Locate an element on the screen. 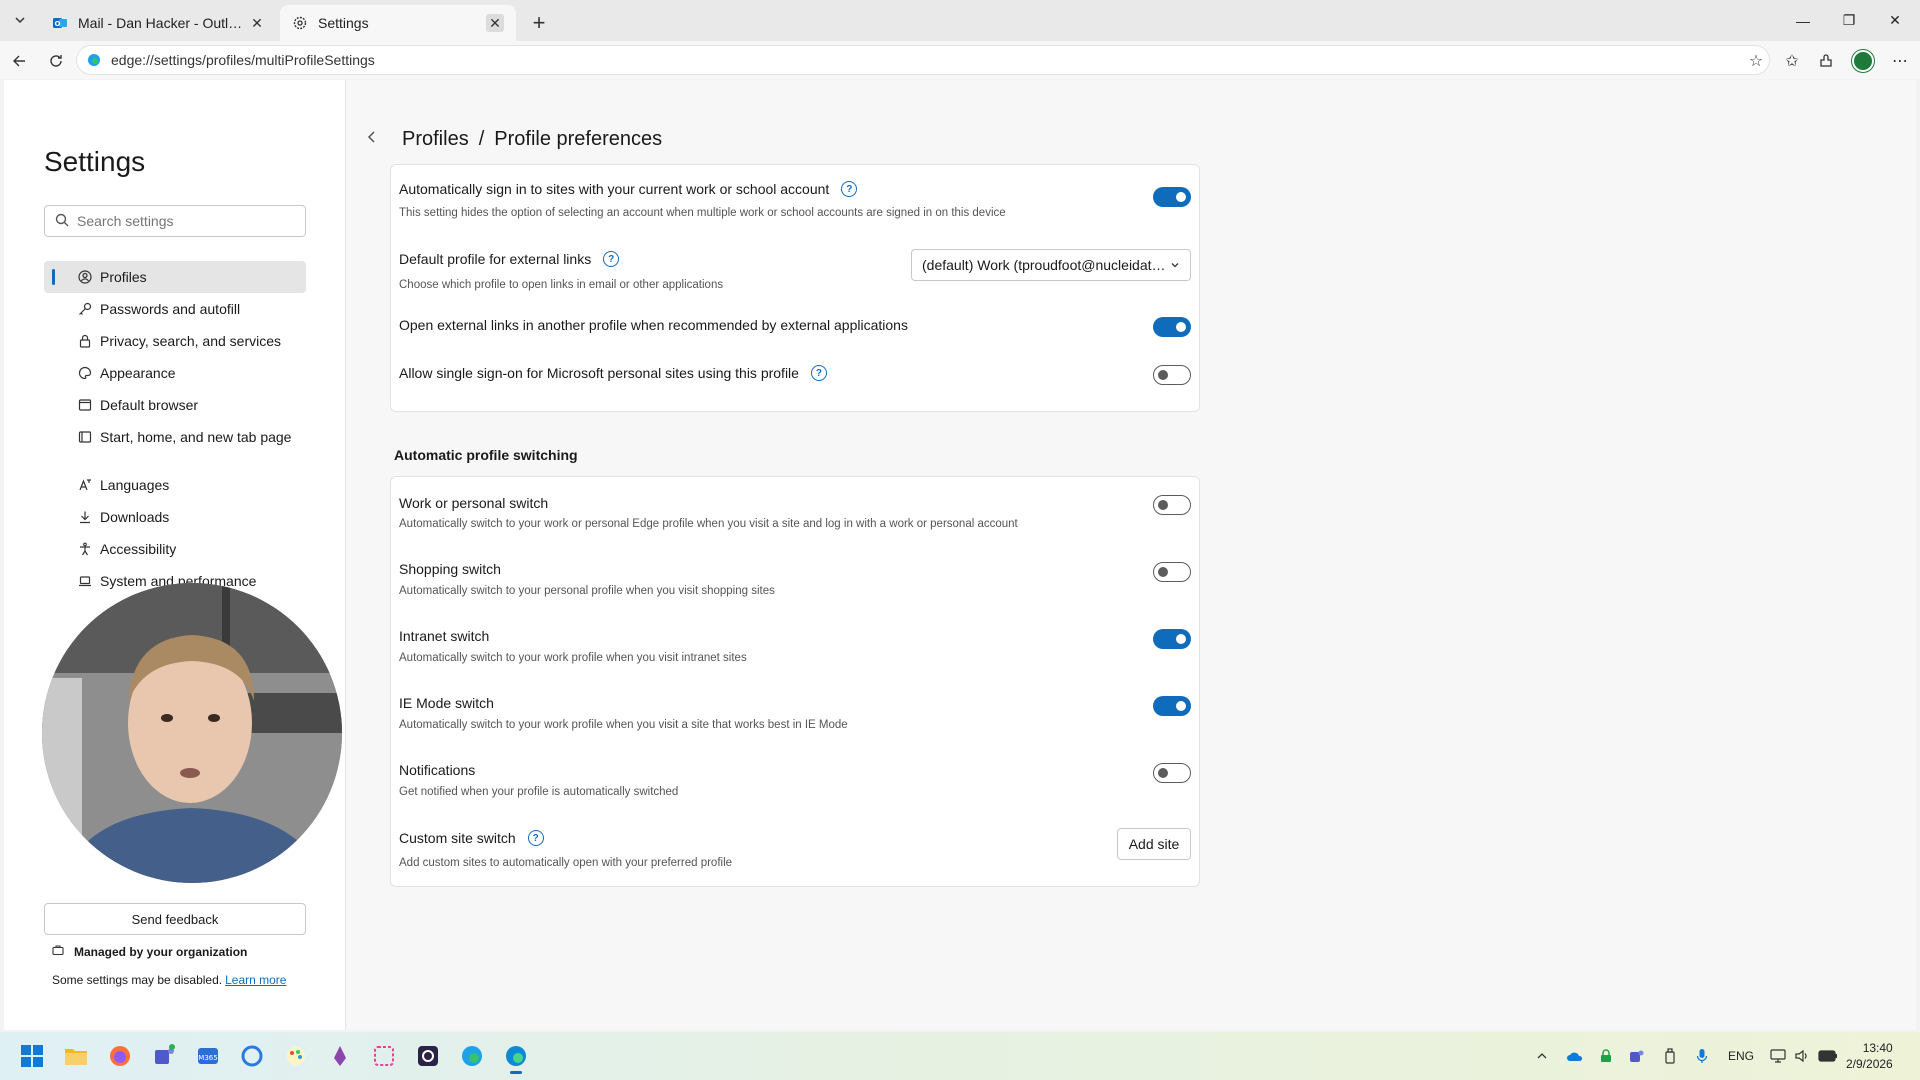 The height and width of the screenshot is (1080, 1920). sidebar-item-passwords: Passwords and autofill is located at coordinates (175, 309).